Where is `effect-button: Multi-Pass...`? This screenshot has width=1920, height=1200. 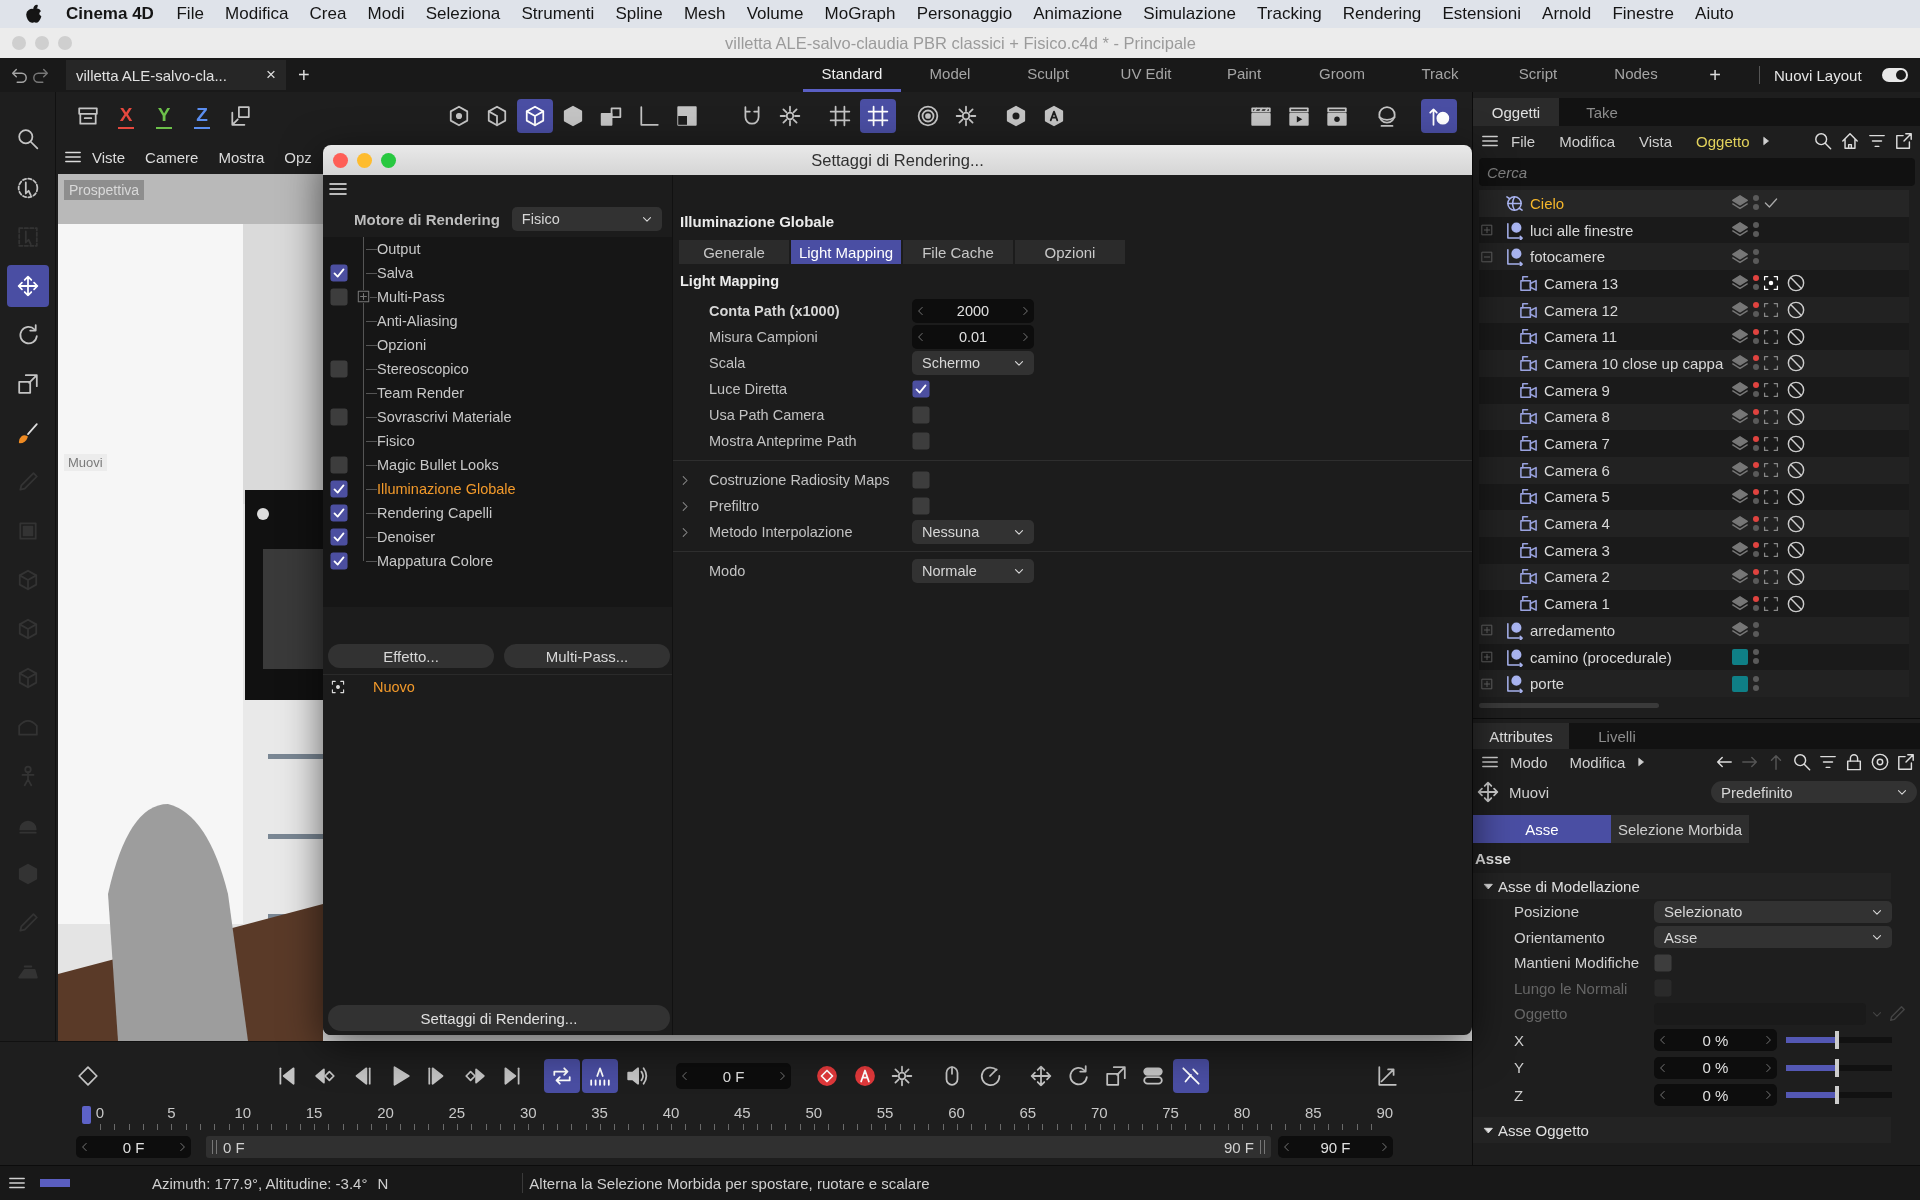 effect-button: Multi-Pass... is located at coordinates (587, 656).